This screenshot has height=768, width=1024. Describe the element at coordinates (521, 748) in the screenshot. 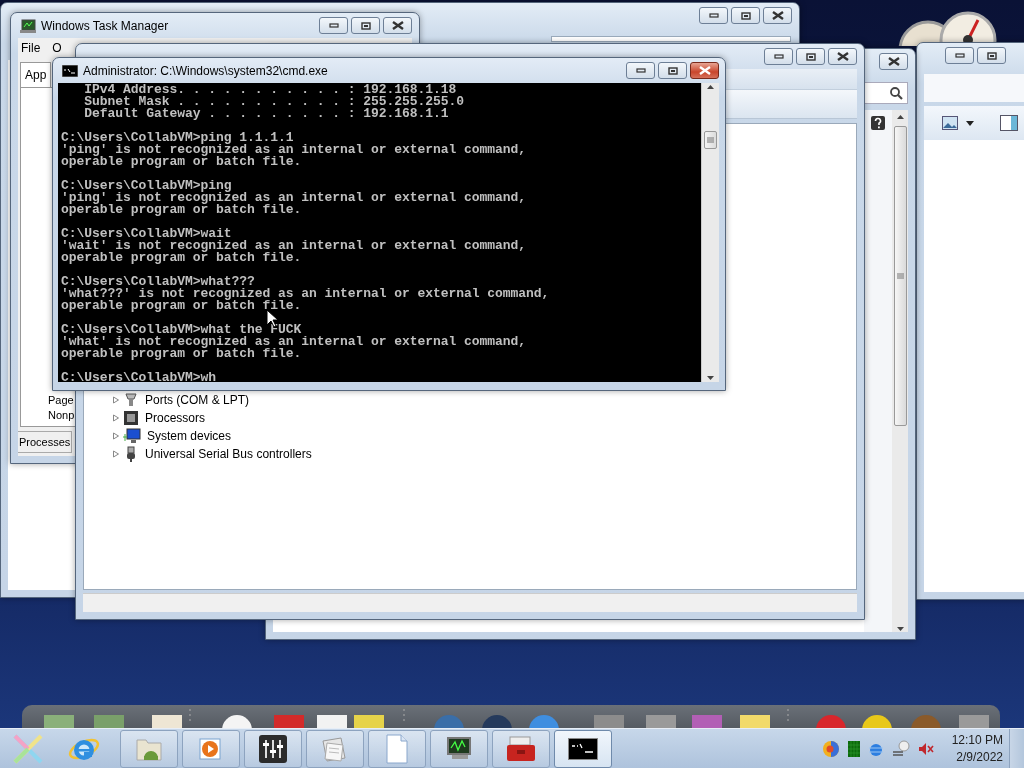

I see `toolbox-icon` at that location.